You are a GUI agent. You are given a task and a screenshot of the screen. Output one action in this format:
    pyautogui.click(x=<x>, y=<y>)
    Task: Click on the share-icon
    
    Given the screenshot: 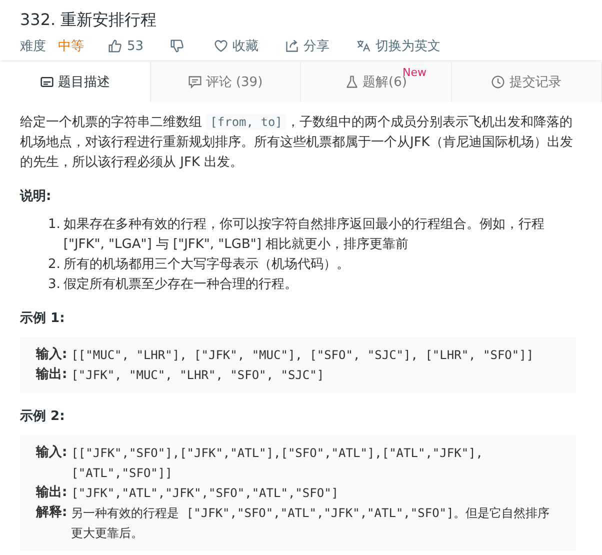 What is the action you would take?
    pyautogui.click(x=291, y=46)
    